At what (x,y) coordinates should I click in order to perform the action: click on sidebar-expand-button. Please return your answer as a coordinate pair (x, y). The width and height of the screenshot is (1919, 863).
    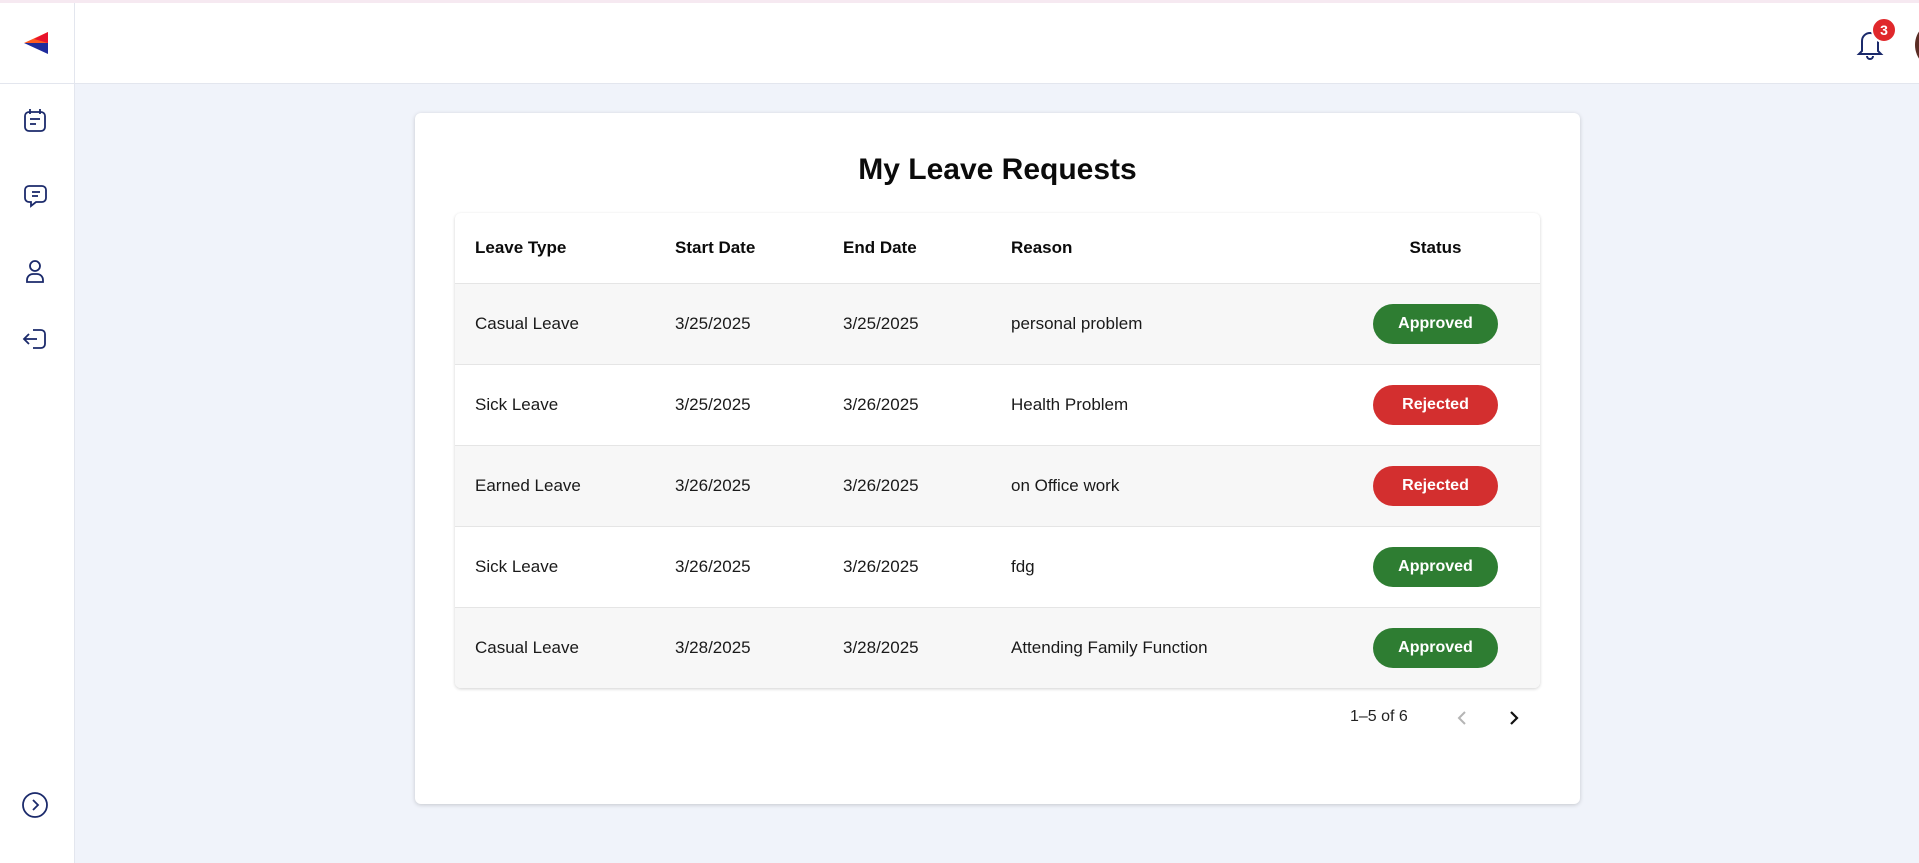
    Looking at the image, I should click on (35, 805).